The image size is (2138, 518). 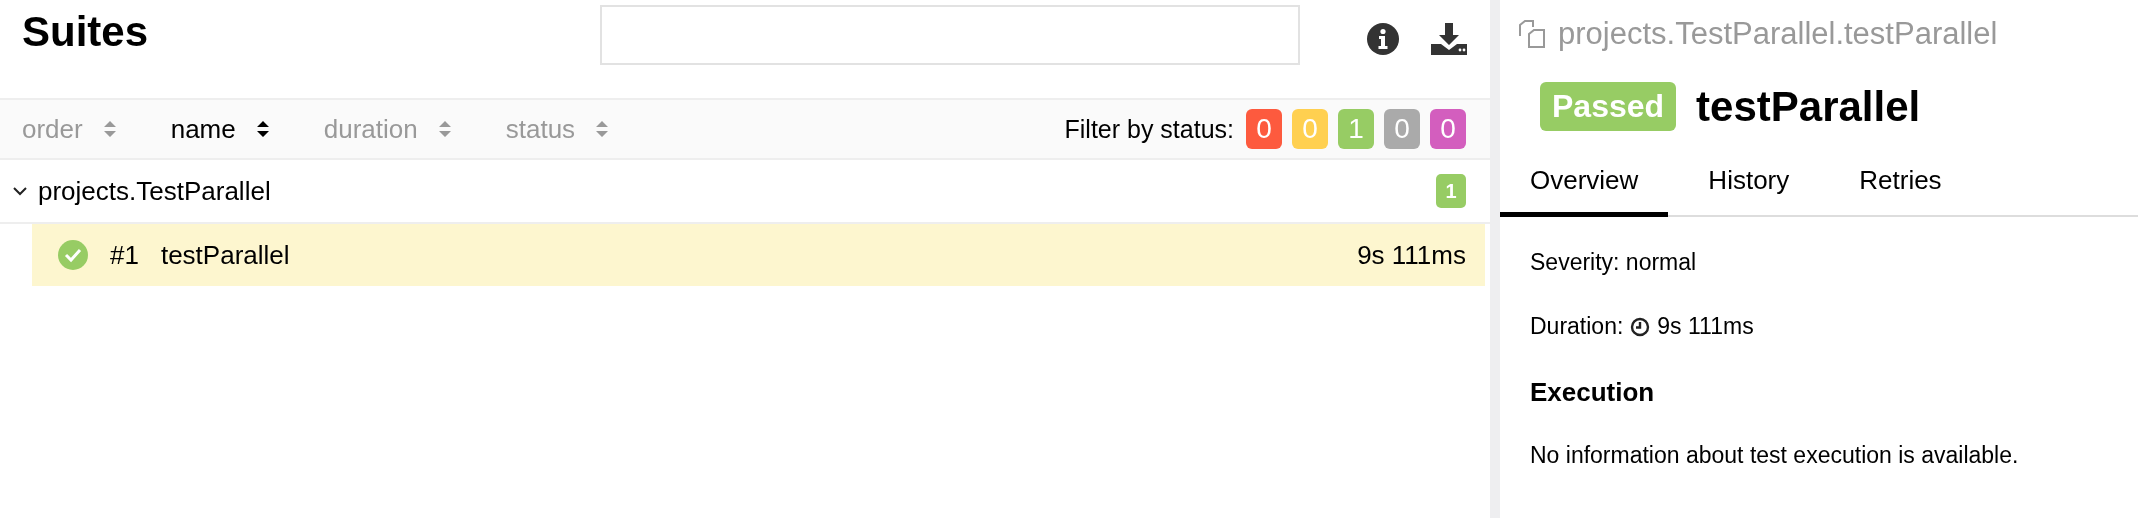 I want to click on test-row: #1 testParallel 9s 111ms, so click(x=758, y=255).